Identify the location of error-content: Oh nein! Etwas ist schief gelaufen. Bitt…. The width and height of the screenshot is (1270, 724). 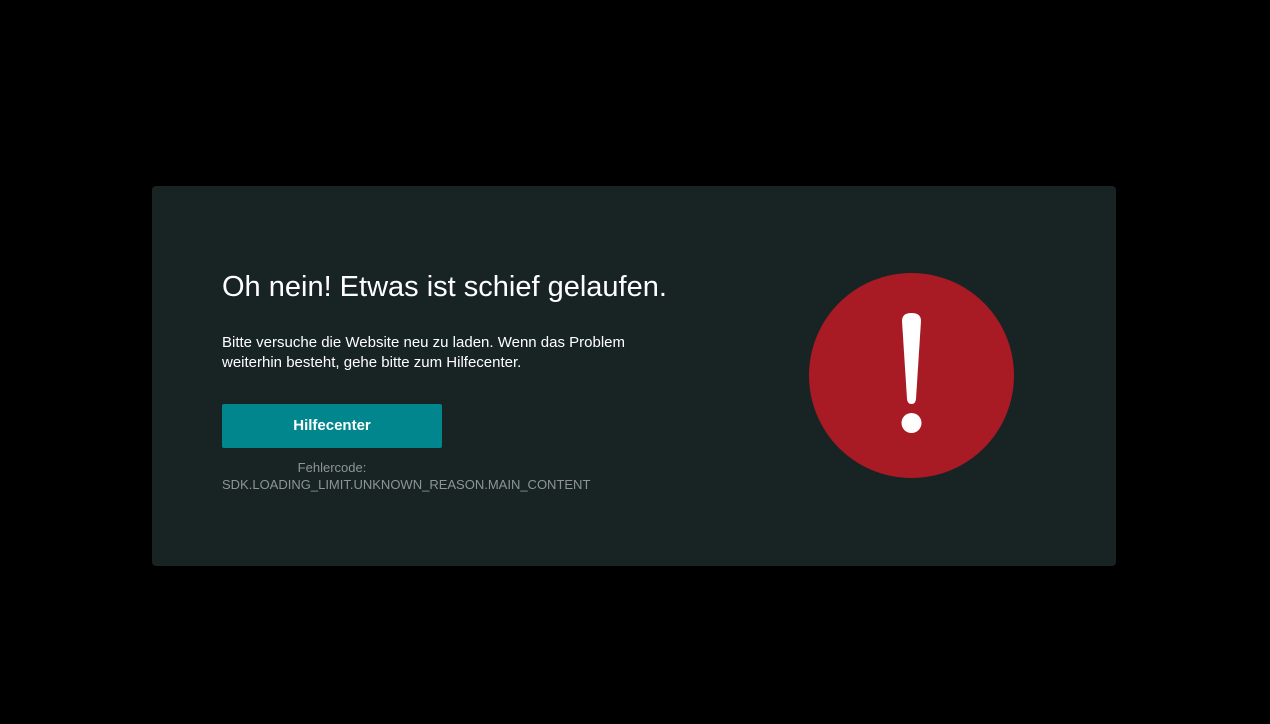
(472, 381).